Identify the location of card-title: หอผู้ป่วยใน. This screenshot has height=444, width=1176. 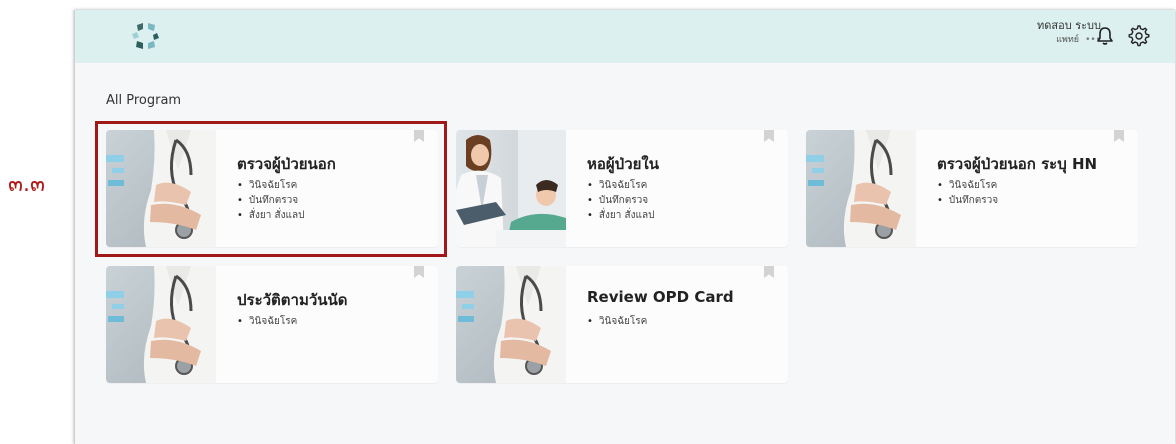
(623, 164).